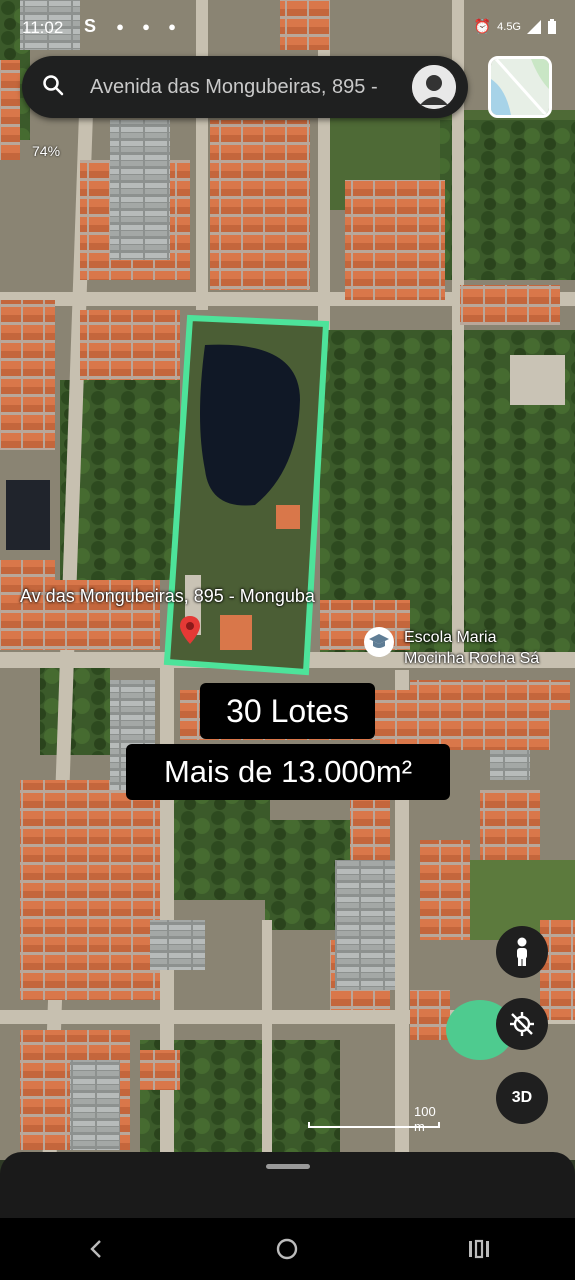  I want to click on alarm-icon: ⏰, so click(482, 26).